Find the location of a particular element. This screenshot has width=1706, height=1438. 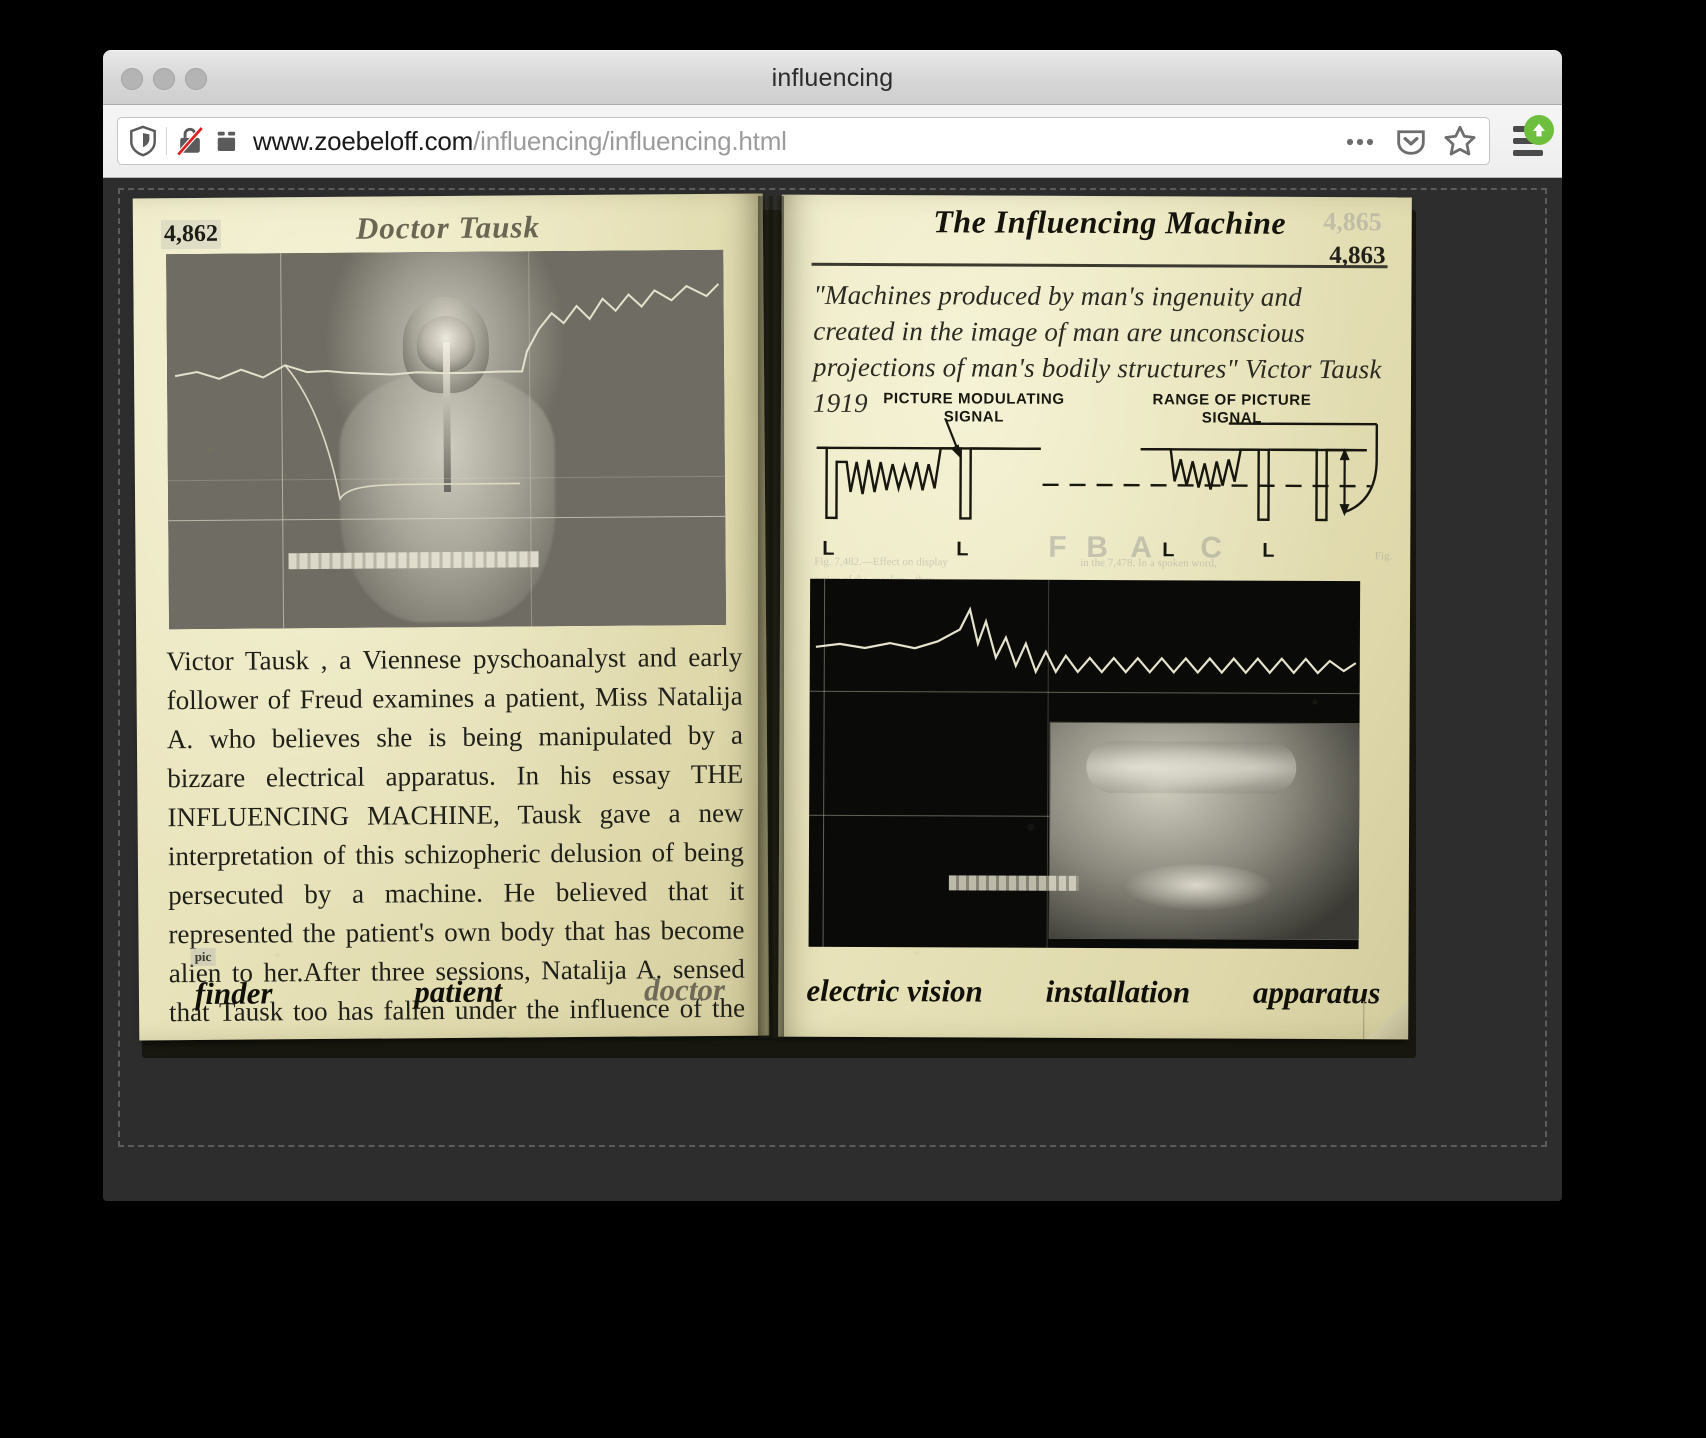

nav-link-patient: patient is located at coordinates (458, 992).